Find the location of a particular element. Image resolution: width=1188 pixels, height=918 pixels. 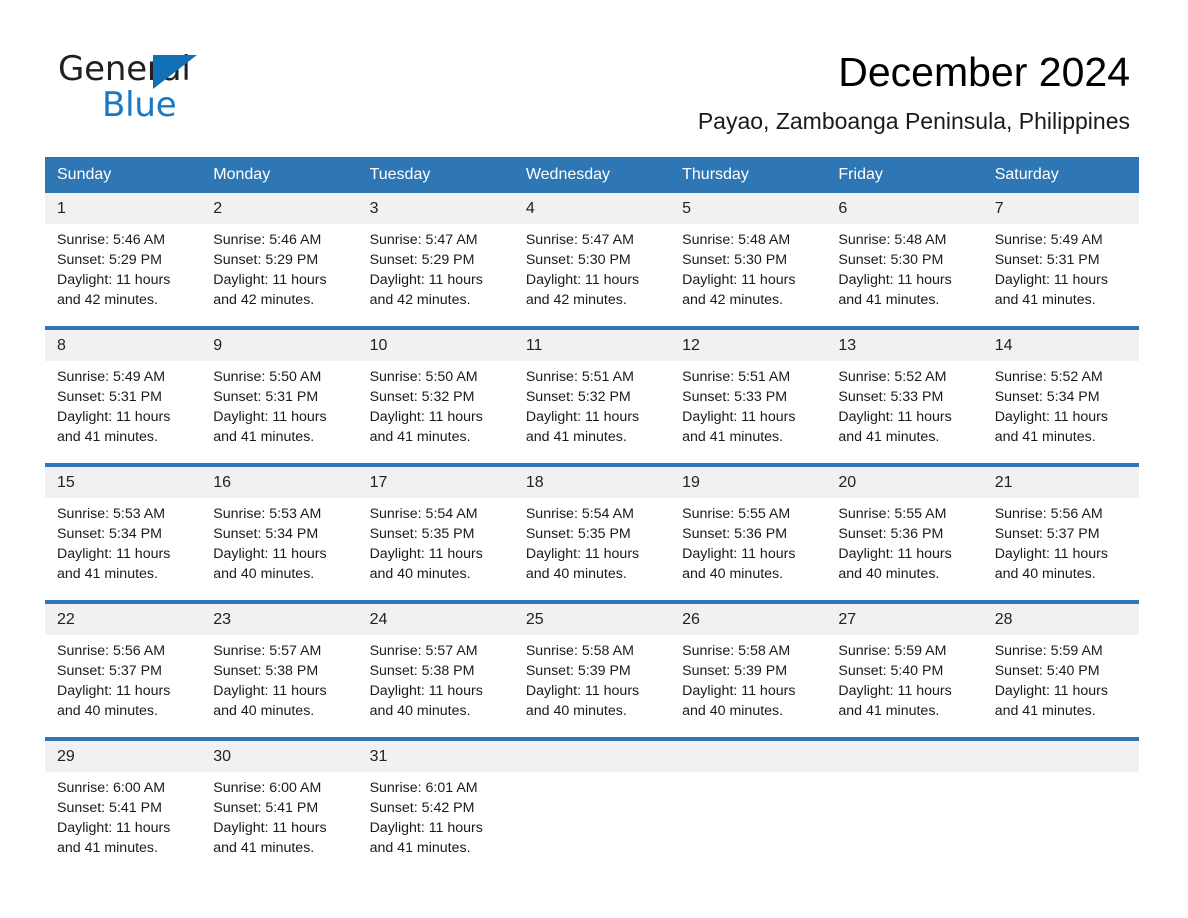

day-number-cell: 12 is located at coordinates (748, 345).